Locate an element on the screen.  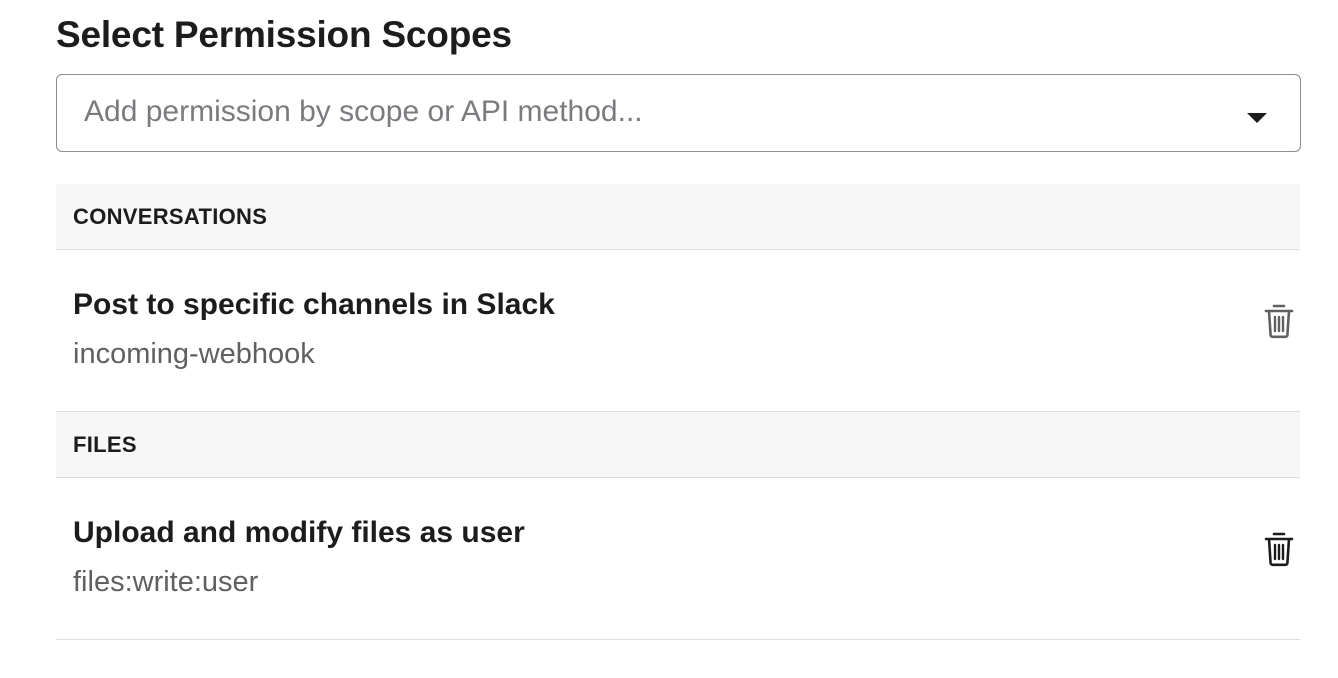
scope-title: Post to specific channels in Slack is located at coordinates (314, 304).